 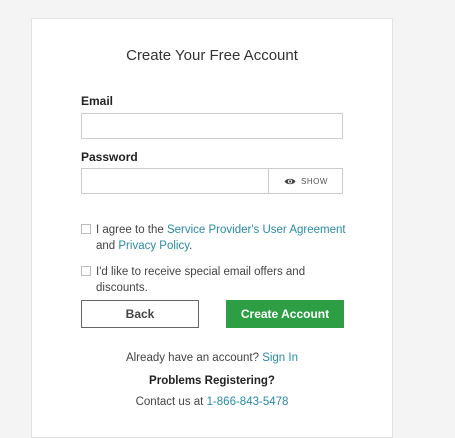 What do you see at coordinates (153, 246) in the screenshot?
I see `privacy-policy-link: Privacy Policy` at bounding box center [153, 246].